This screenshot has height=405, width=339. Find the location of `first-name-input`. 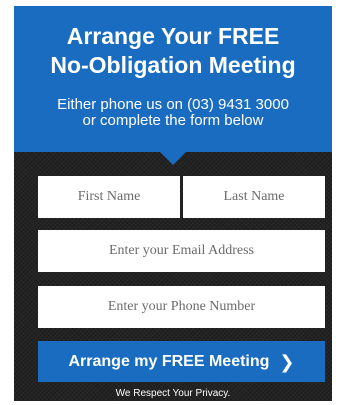

first-name-input is located at coordinates (109, 197).